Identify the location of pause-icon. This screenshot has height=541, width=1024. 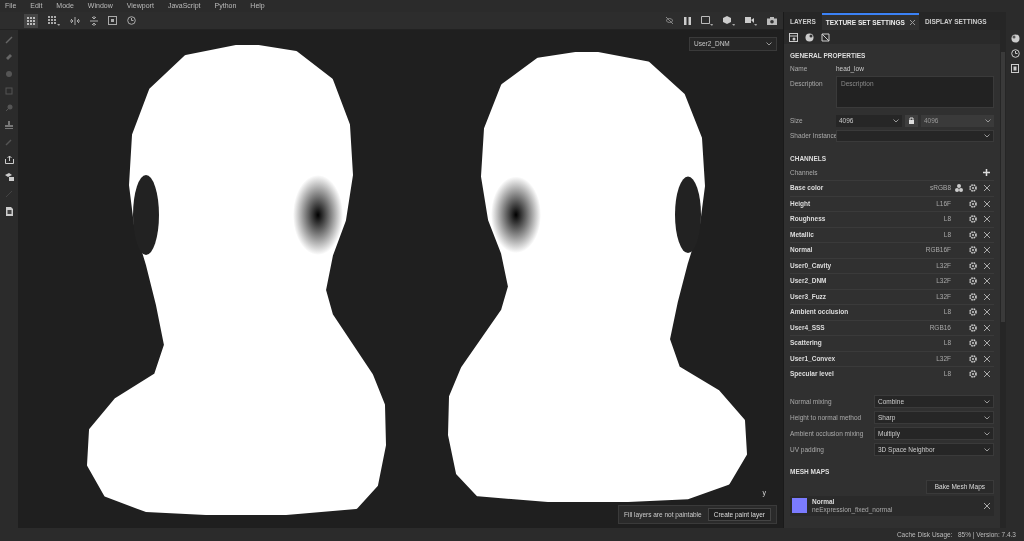
(687, 20).